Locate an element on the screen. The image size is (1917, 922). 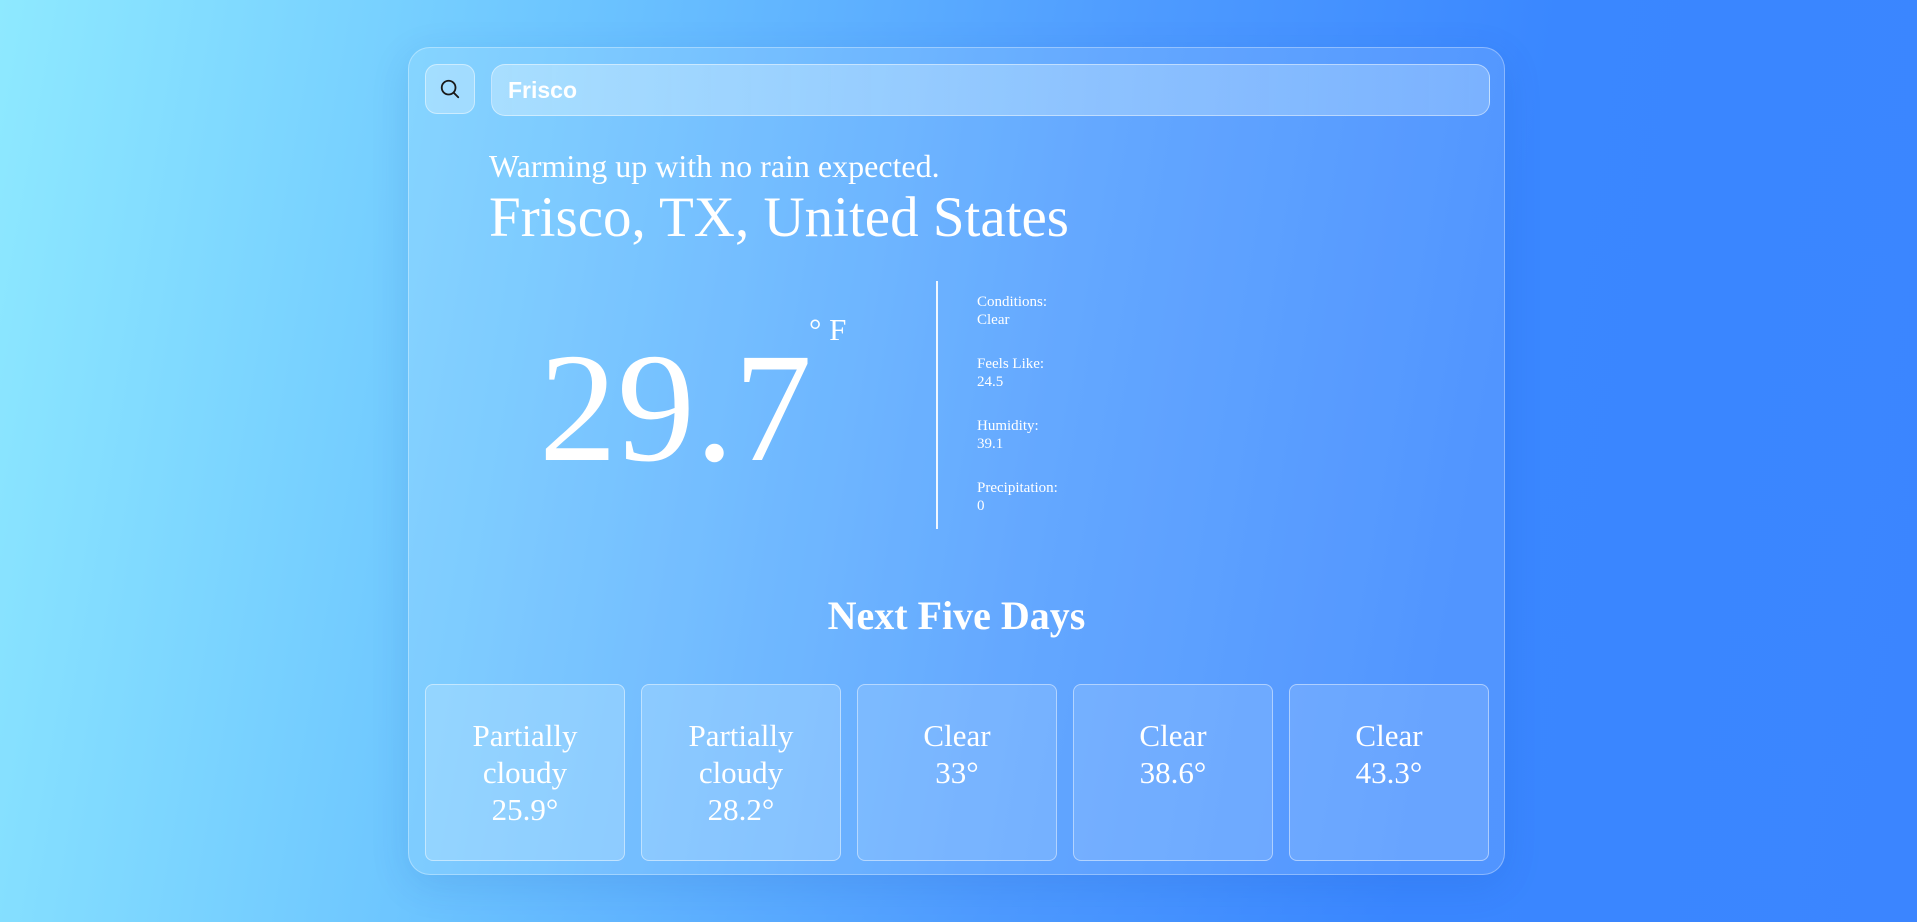
weather-summary: Warming up with no rain expected. is located at coordinates (714, 166).